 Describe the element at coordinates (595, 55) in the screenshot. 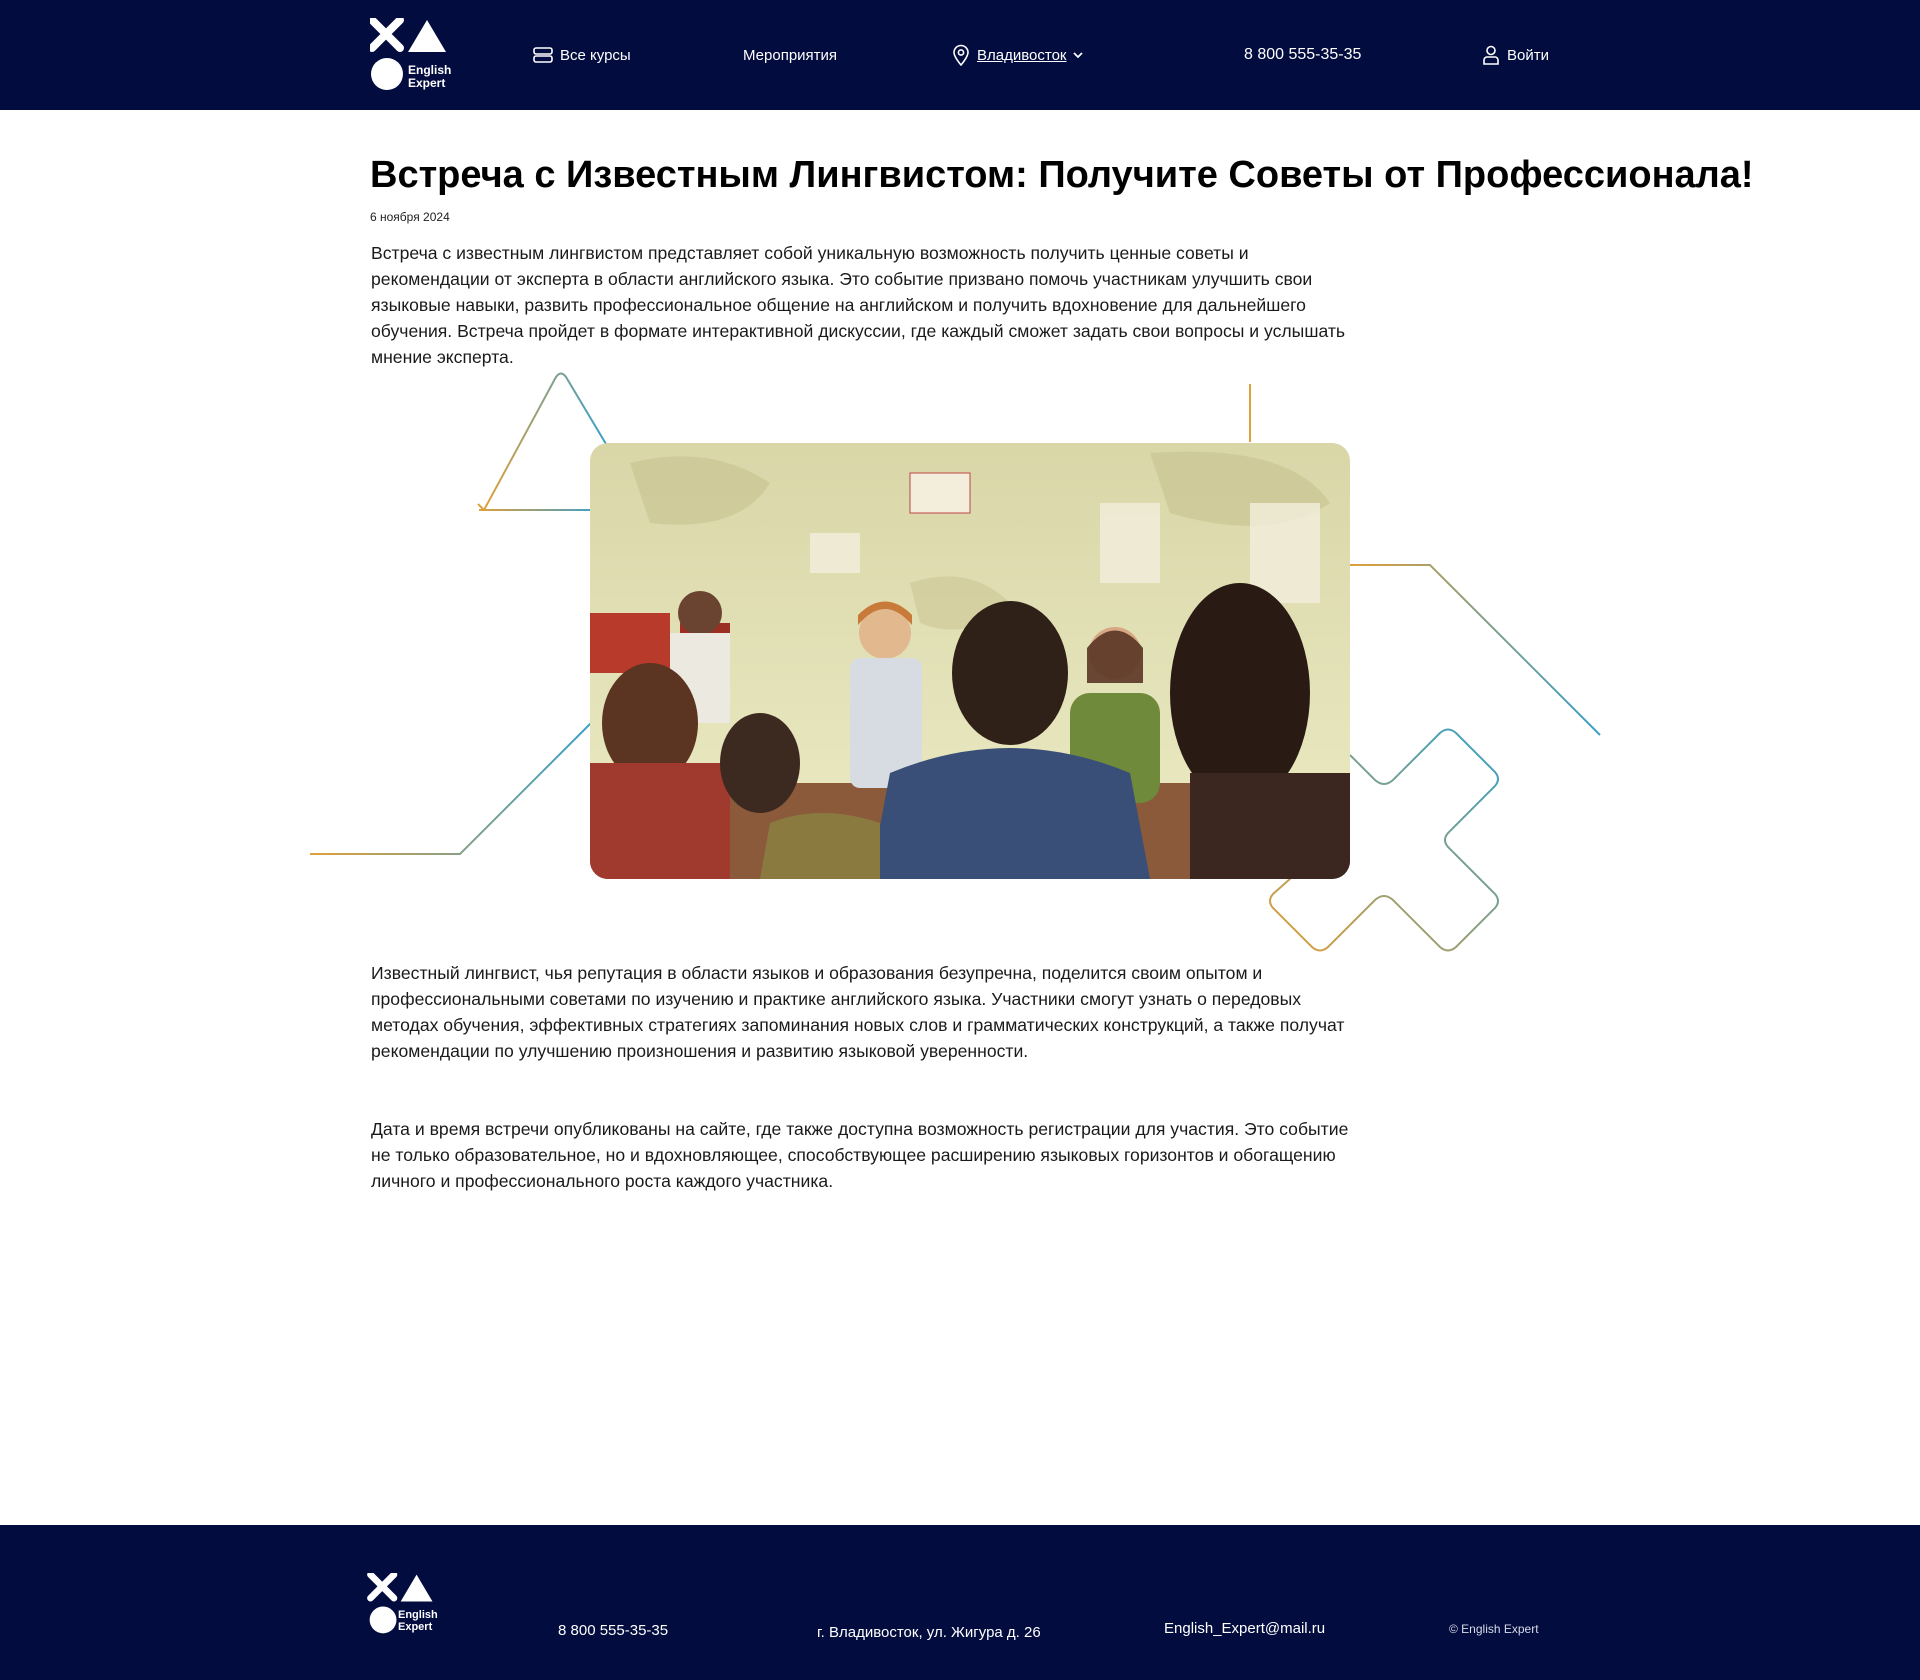

I see `nav-all-courses-label: Все курсы` at that location.